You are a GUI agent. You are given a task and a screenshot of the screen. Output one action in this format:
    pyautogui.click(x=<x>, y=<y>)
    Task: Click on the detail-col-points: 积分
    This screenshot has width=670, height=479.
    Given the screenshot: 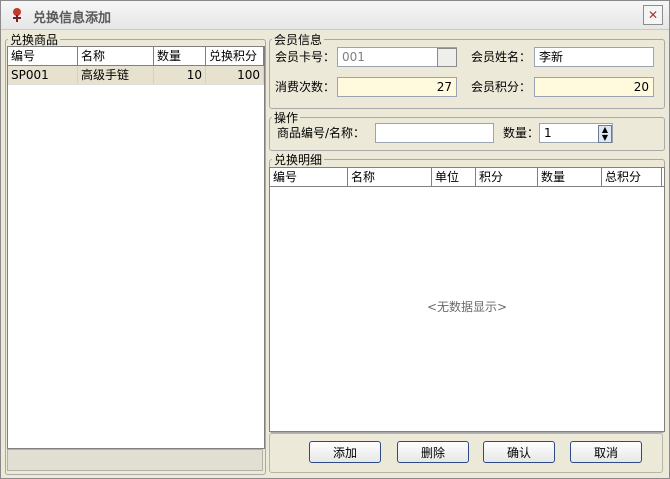 What is the action you would take?
    pyautogui.click(x=507, y=177)
    